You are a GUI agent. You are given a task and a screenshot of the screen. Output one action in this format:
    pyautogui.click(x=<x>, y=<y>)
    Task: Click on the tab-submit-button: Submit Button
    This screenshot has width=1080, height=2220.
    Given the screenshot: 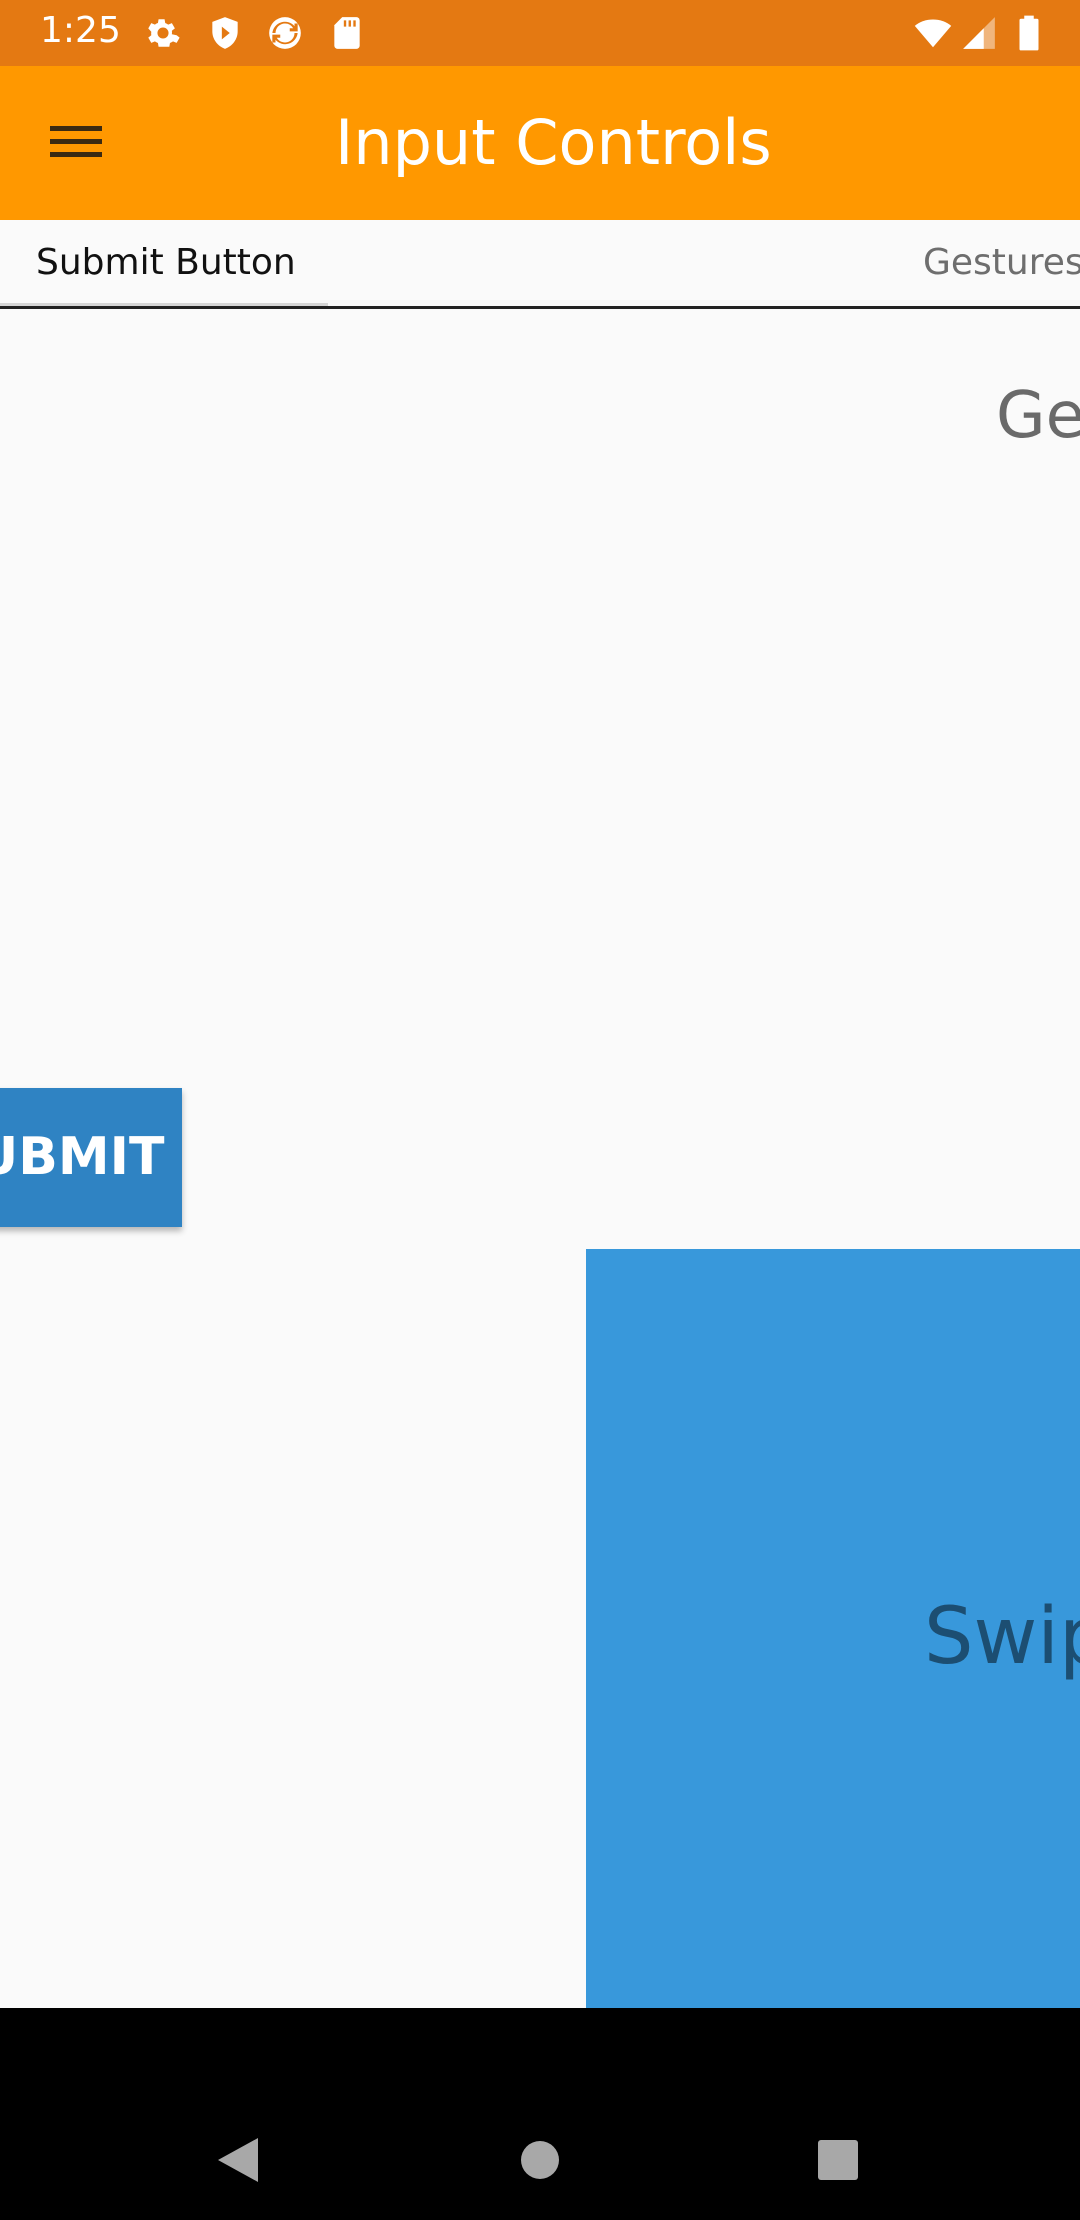 What is the action you would take?
    pyautogui.click(x=164, y=263)
    